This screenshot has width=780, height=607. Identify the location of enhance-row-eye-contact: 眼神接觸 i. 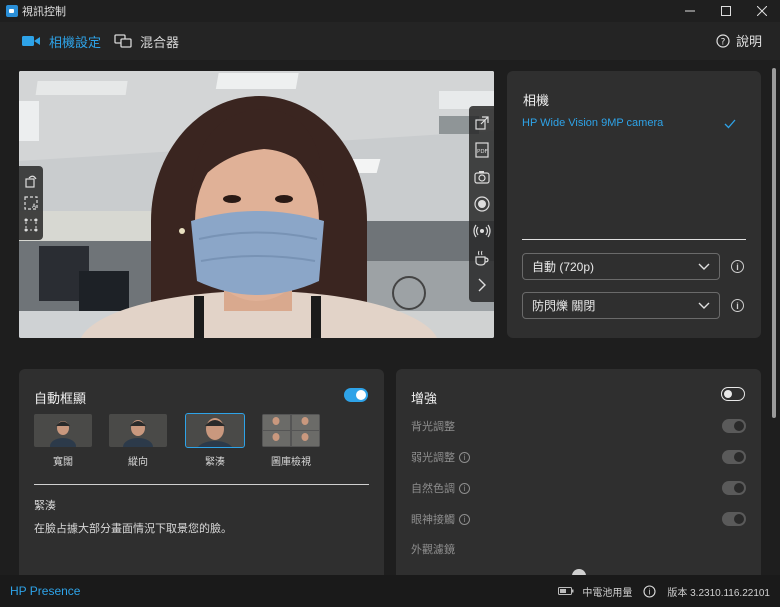
(578, 519).